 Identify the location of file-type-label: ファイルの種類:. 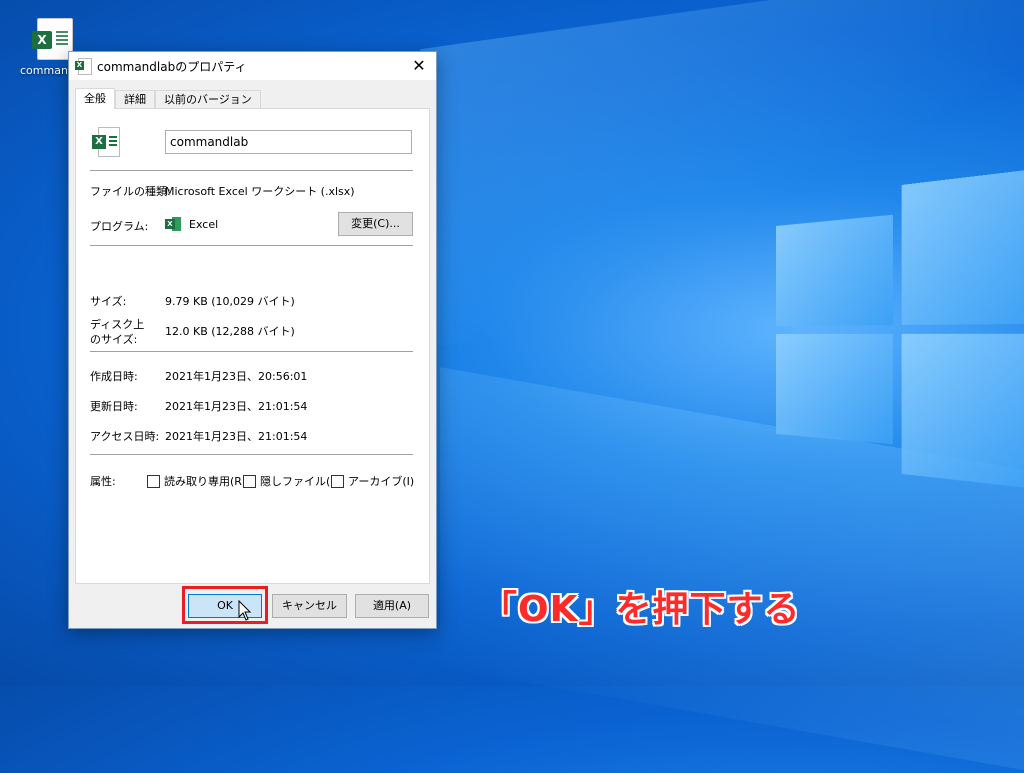
(130, 191).